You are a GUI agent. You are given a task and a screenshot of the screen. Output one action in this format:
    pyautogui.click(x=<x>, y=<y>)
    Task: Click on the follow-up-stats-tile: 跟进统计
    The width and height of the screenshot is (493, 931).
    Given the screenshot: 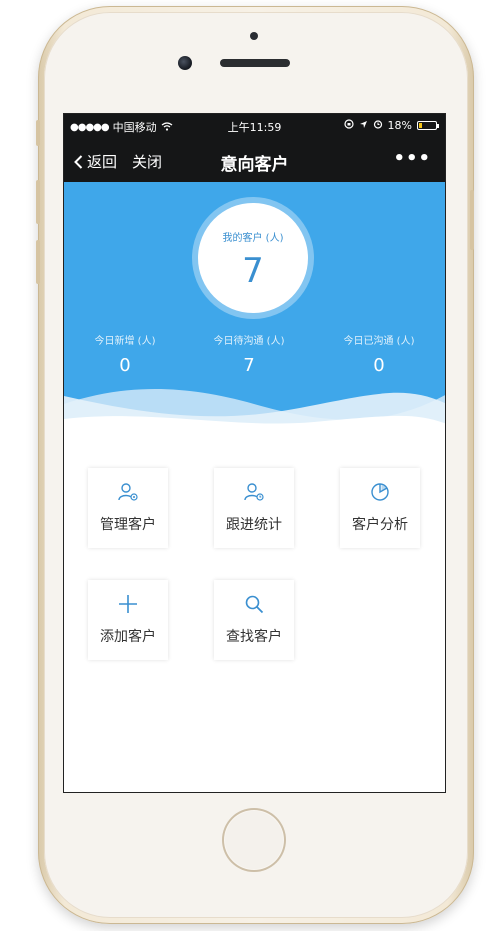 What is the action you would take?
    pyautogui.click(x=254, y=508)
    